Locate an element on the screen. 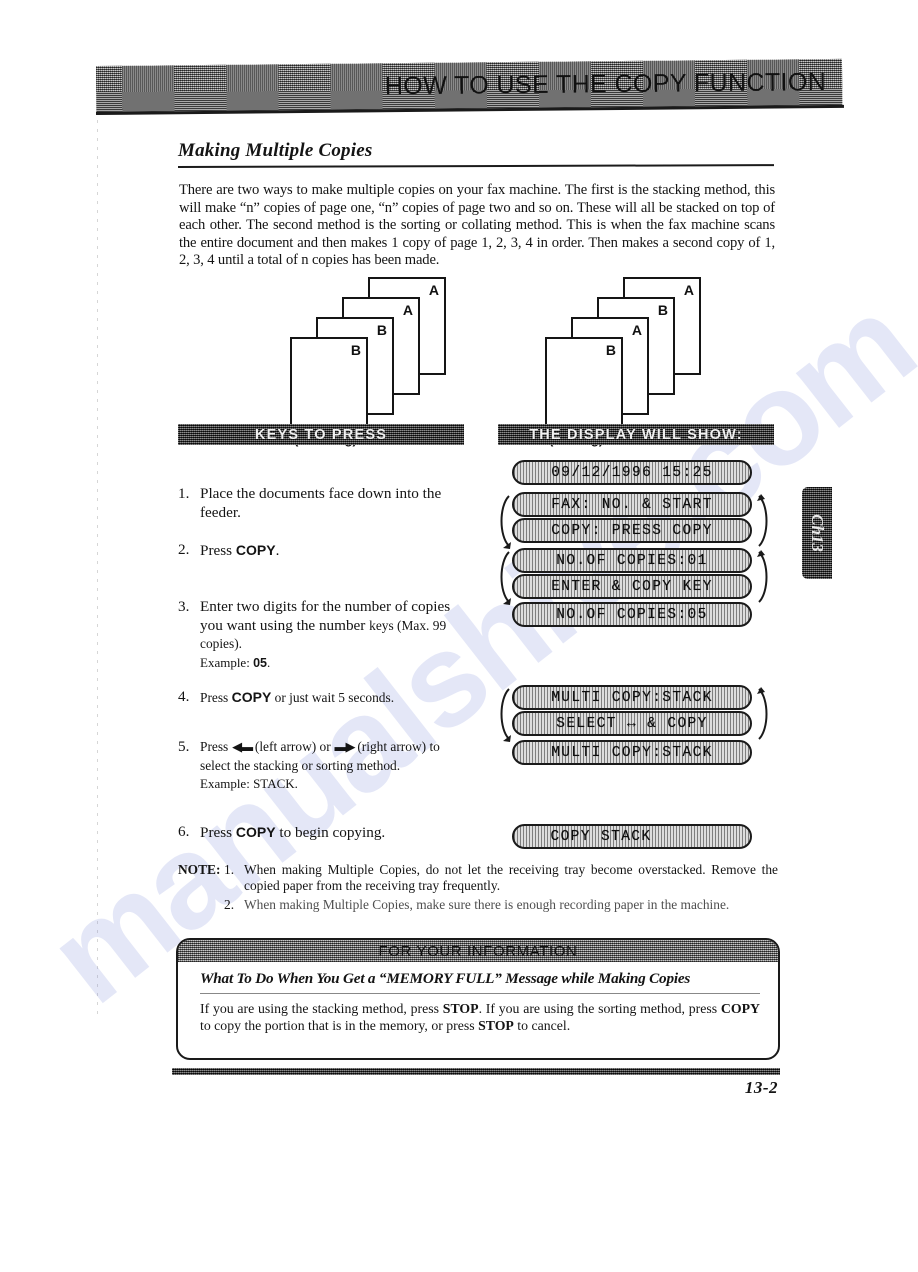 The height and width of the screenshot is (1272, 918). lcd-datetime: 09/12/1996 15:25 is located at coordinates (632, 472).